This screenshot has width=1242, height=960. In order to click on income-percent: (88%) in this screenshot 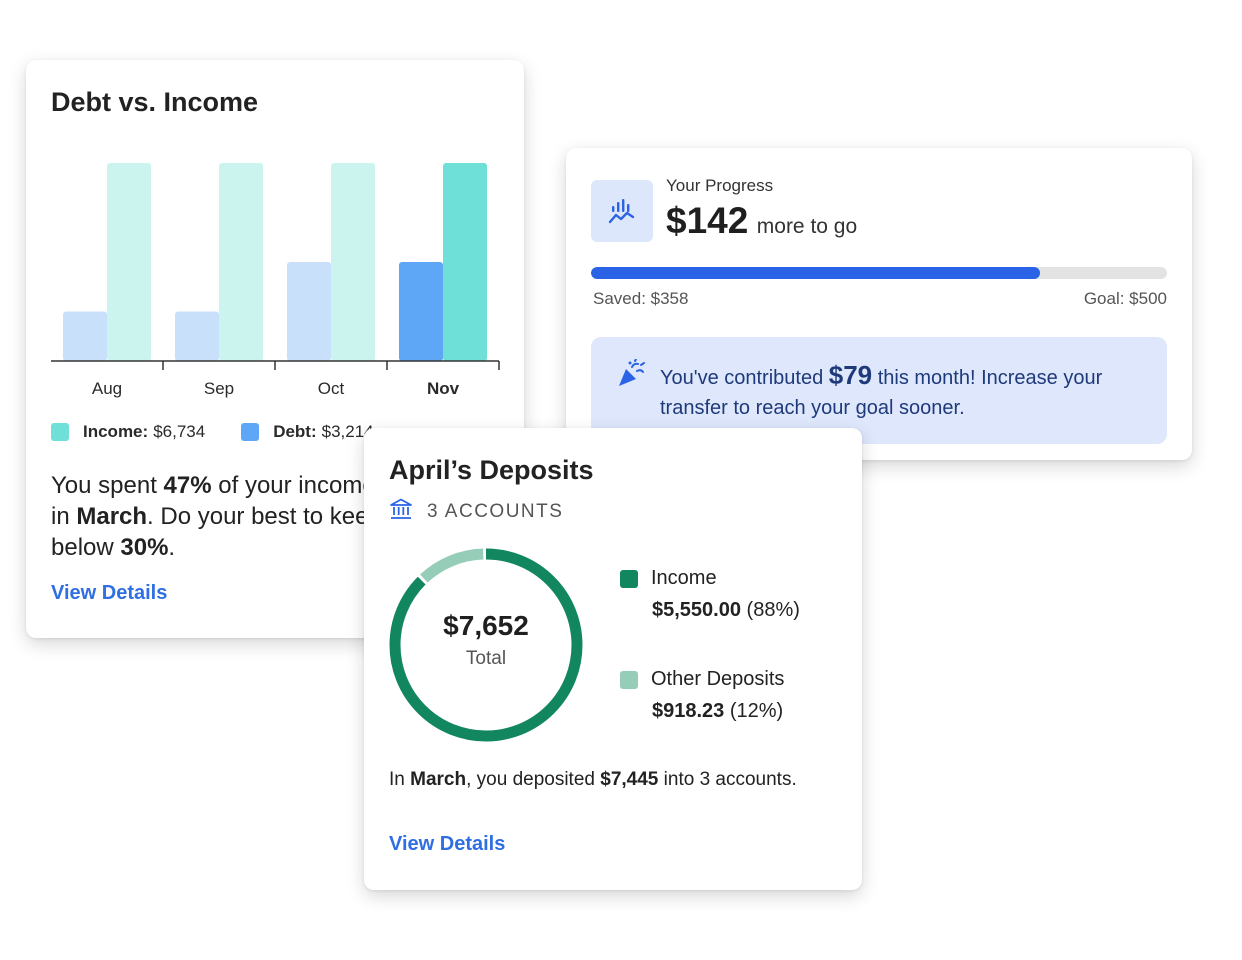, I will do `click(773, 610)`.